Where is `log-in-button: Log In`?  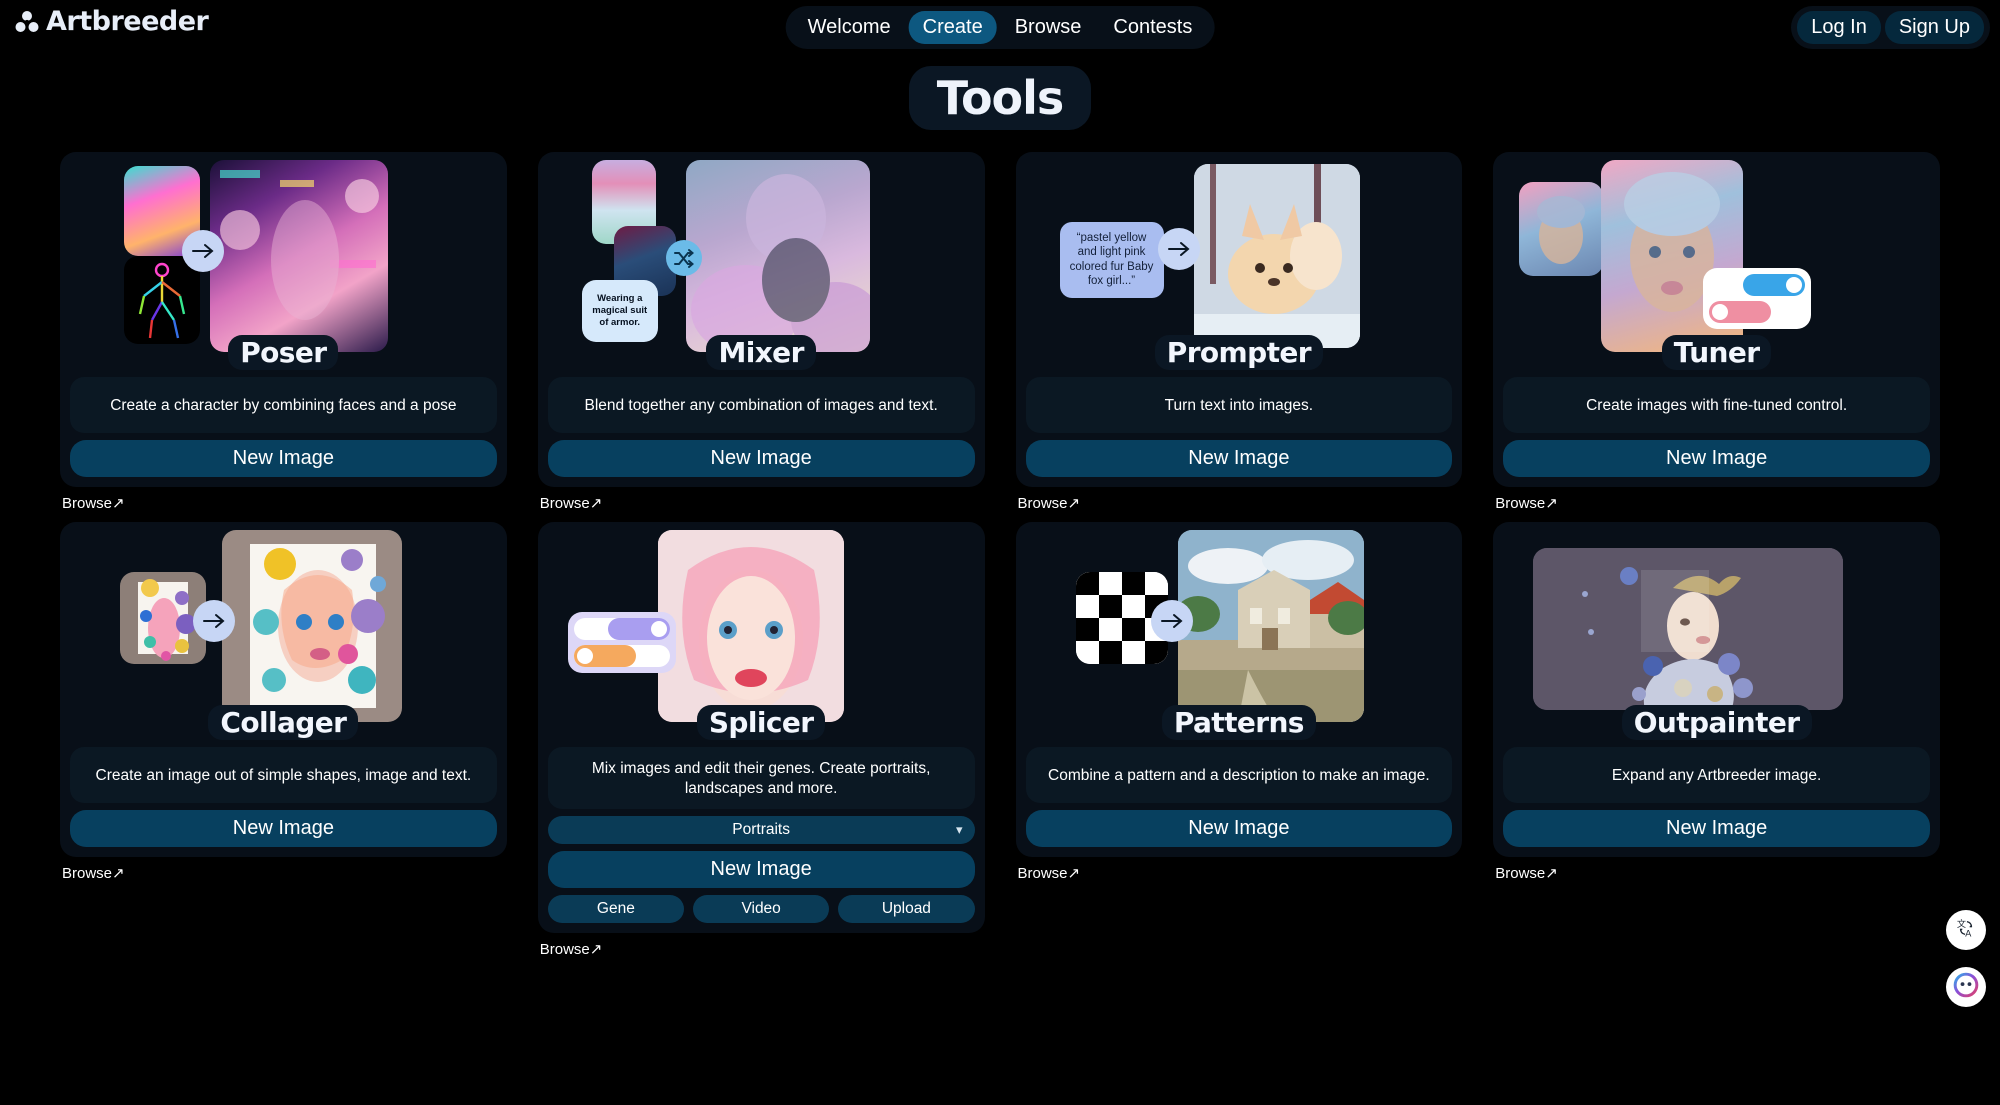 log-in-button: Log In is located at coordinates (1839, 27).